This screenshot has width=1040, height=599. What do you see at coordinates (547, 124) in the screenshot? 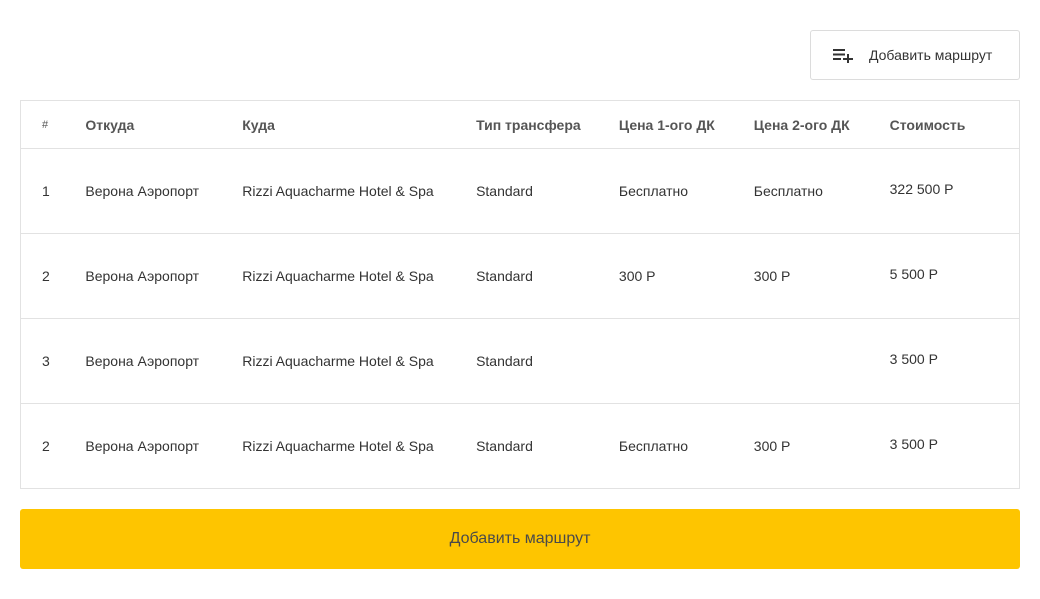
I see `col-transfer-type-header: Тип трансфера` at bounding box center [547, 124].